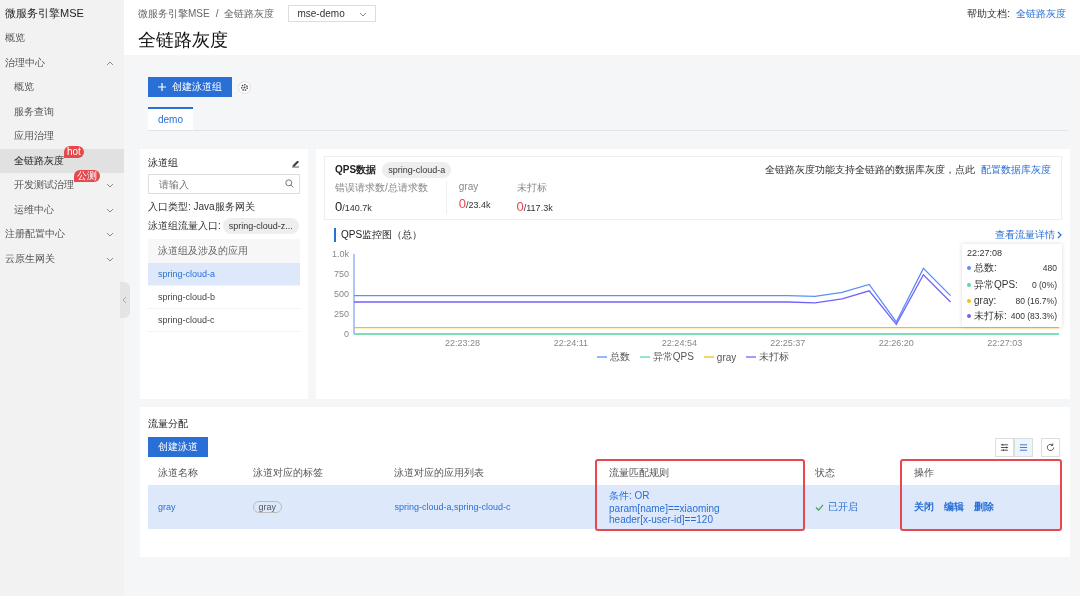 This screenshot has height=596, width=1080. I want to click on tooltip-label: 总数:, so click(985, 268).